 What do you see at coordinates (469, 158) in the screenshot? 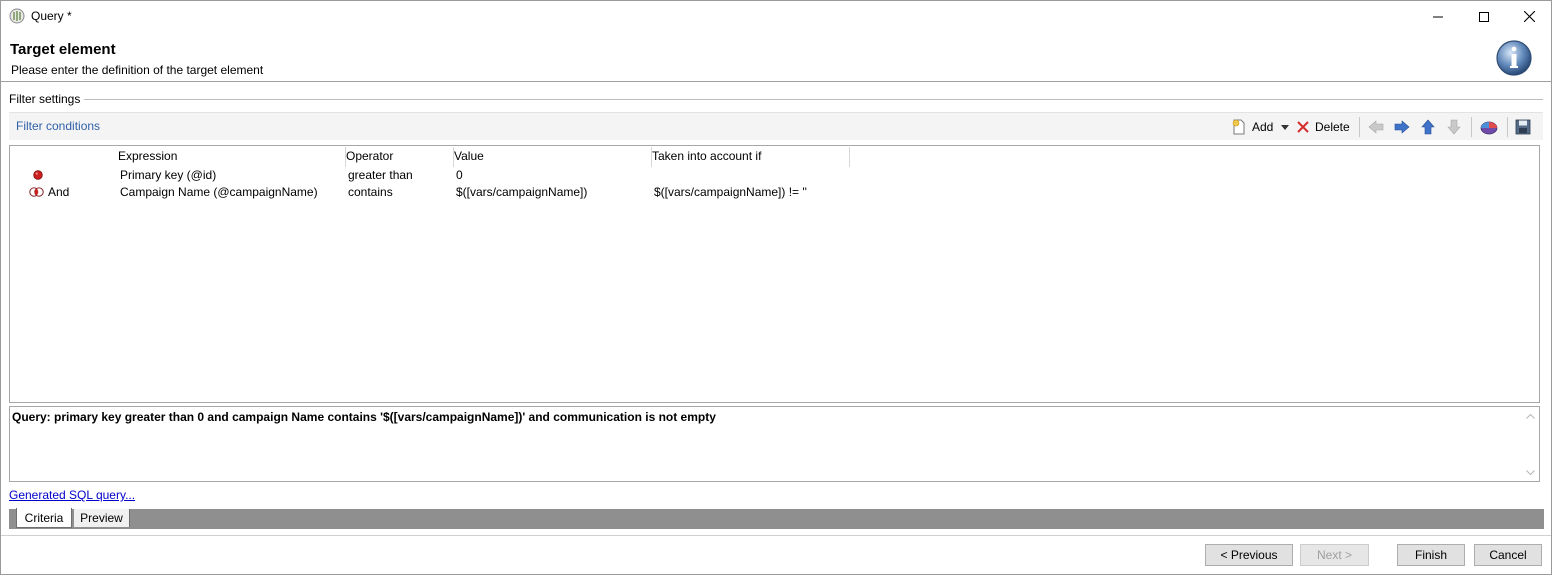
I see `column-header-value: Value` at bounding box center [469, 158].